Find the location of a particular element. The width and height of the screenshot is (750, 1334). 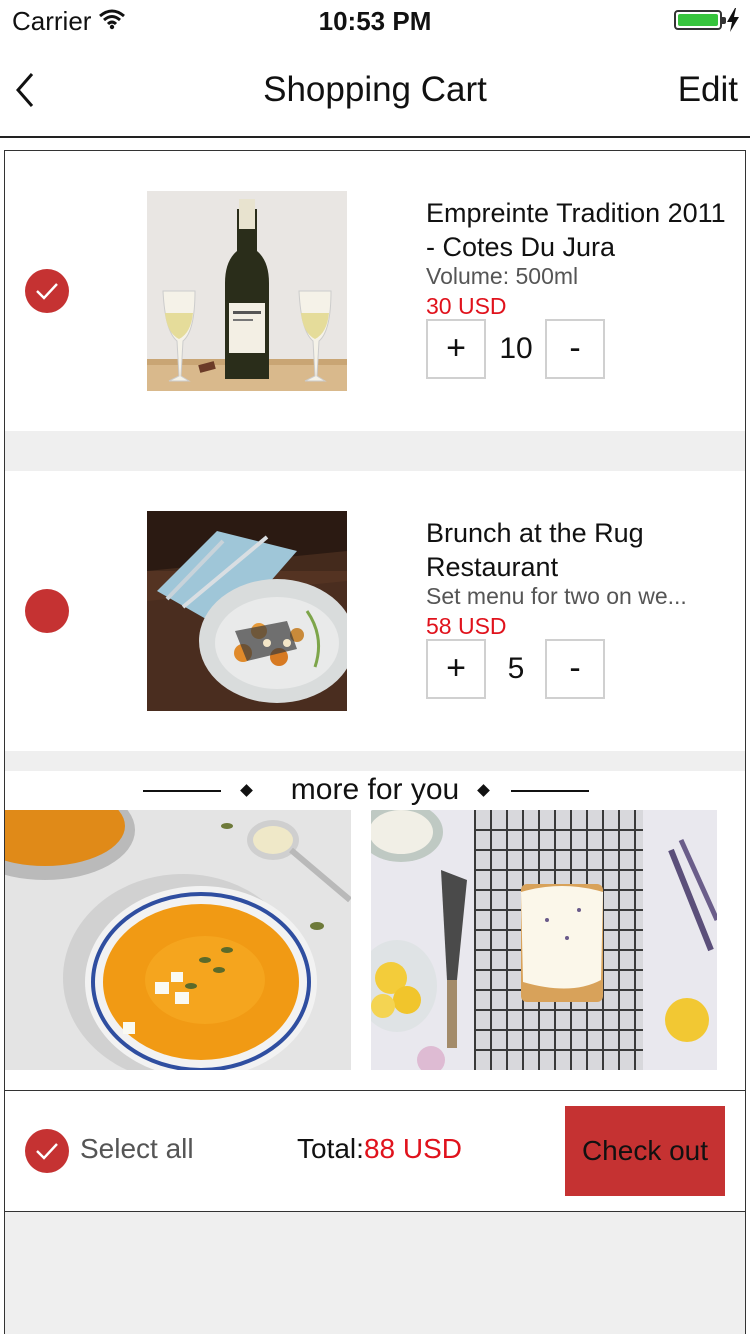

battery-icon is located at coordinates (700, 20).